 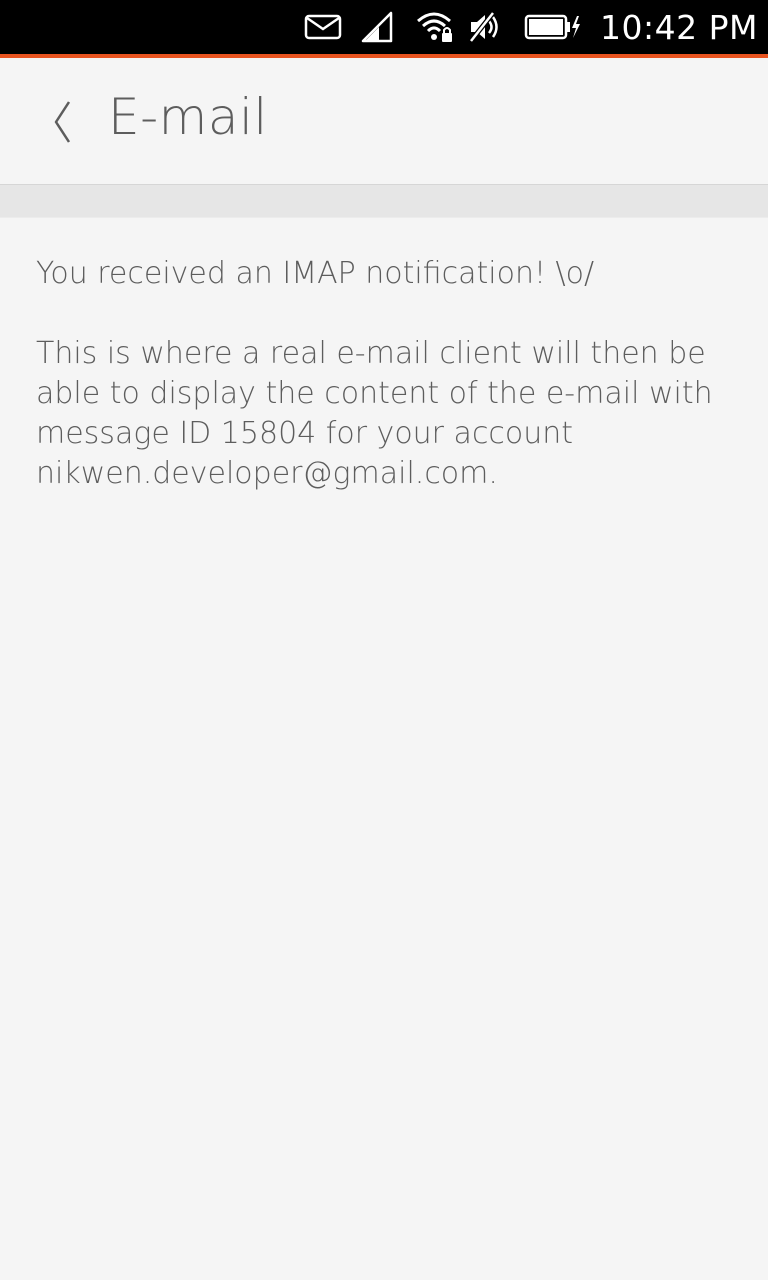 What do you see at coordinates (434, 27) in the screenshot?
I see `wifi-lock-icon` at bounding box center [434, 27].